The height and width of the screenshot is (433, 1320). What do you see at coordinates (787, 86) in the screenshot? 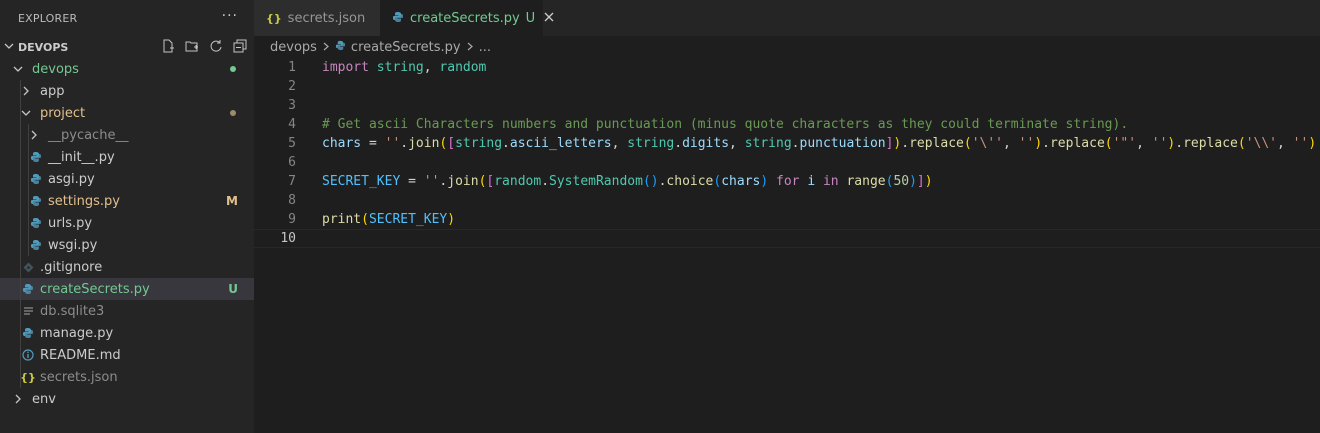
I see `code-line: 2` at bounding box center [787, 86].